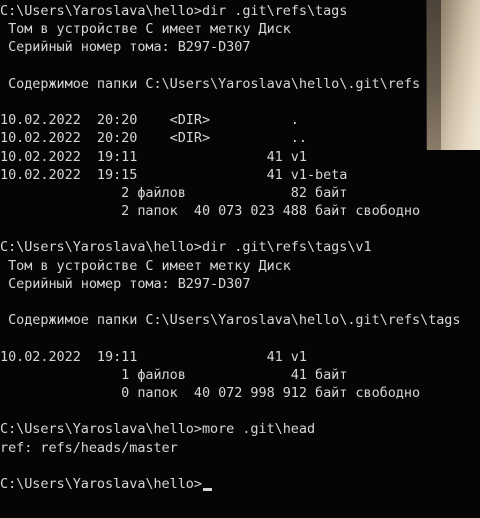 Image resolution: width=480 pixels, height=518 pixels. What do you see at coordinates (89, 447) in the screenshot?
I see `output-line: ref: refs/heads/master` at bounding box center [89, 447].